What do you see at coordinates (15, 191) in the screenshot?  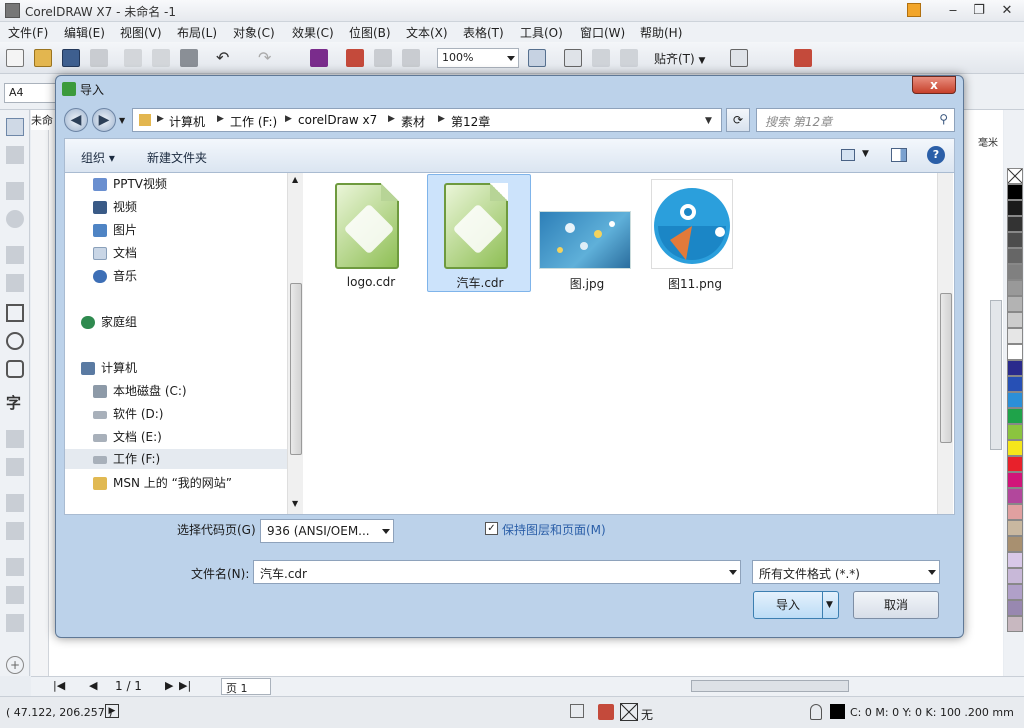 I see `crop-tool-icon` at bounding box center [15, 191].